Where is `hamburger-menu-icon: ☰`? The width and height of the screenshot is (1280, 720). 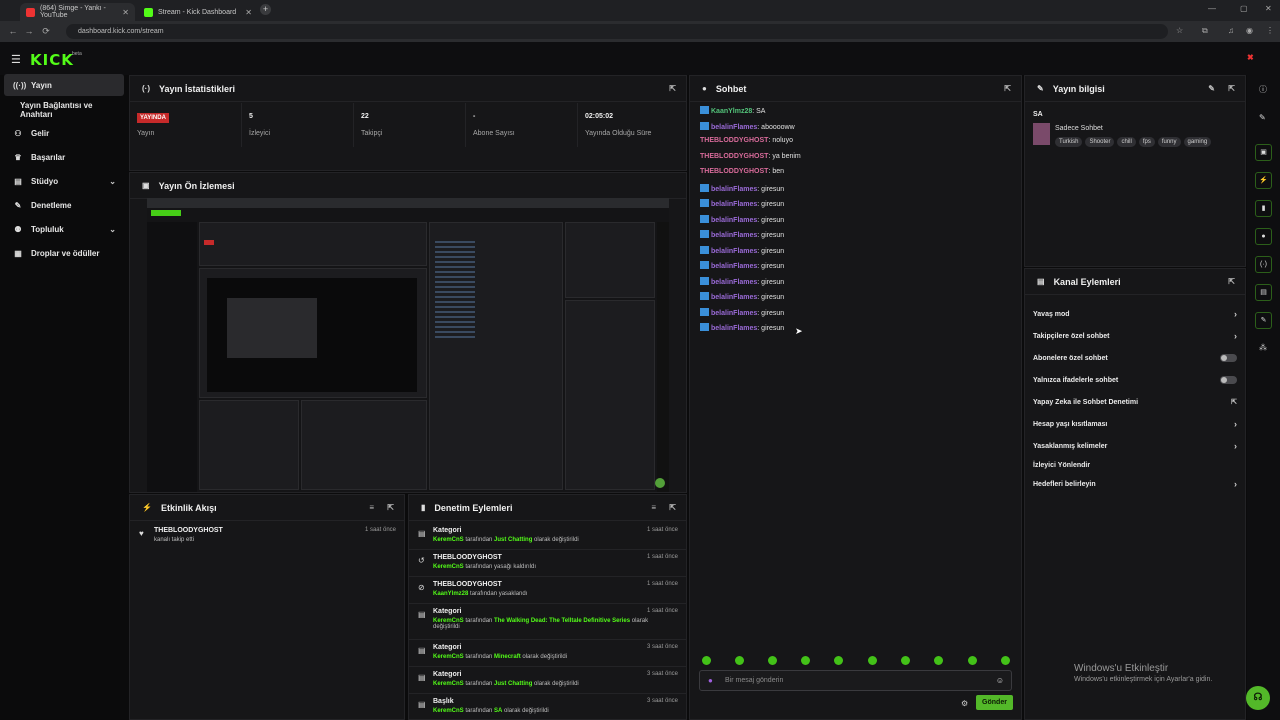 hamburger-menu-icon: ☰ is located at coordinates (16, 59).